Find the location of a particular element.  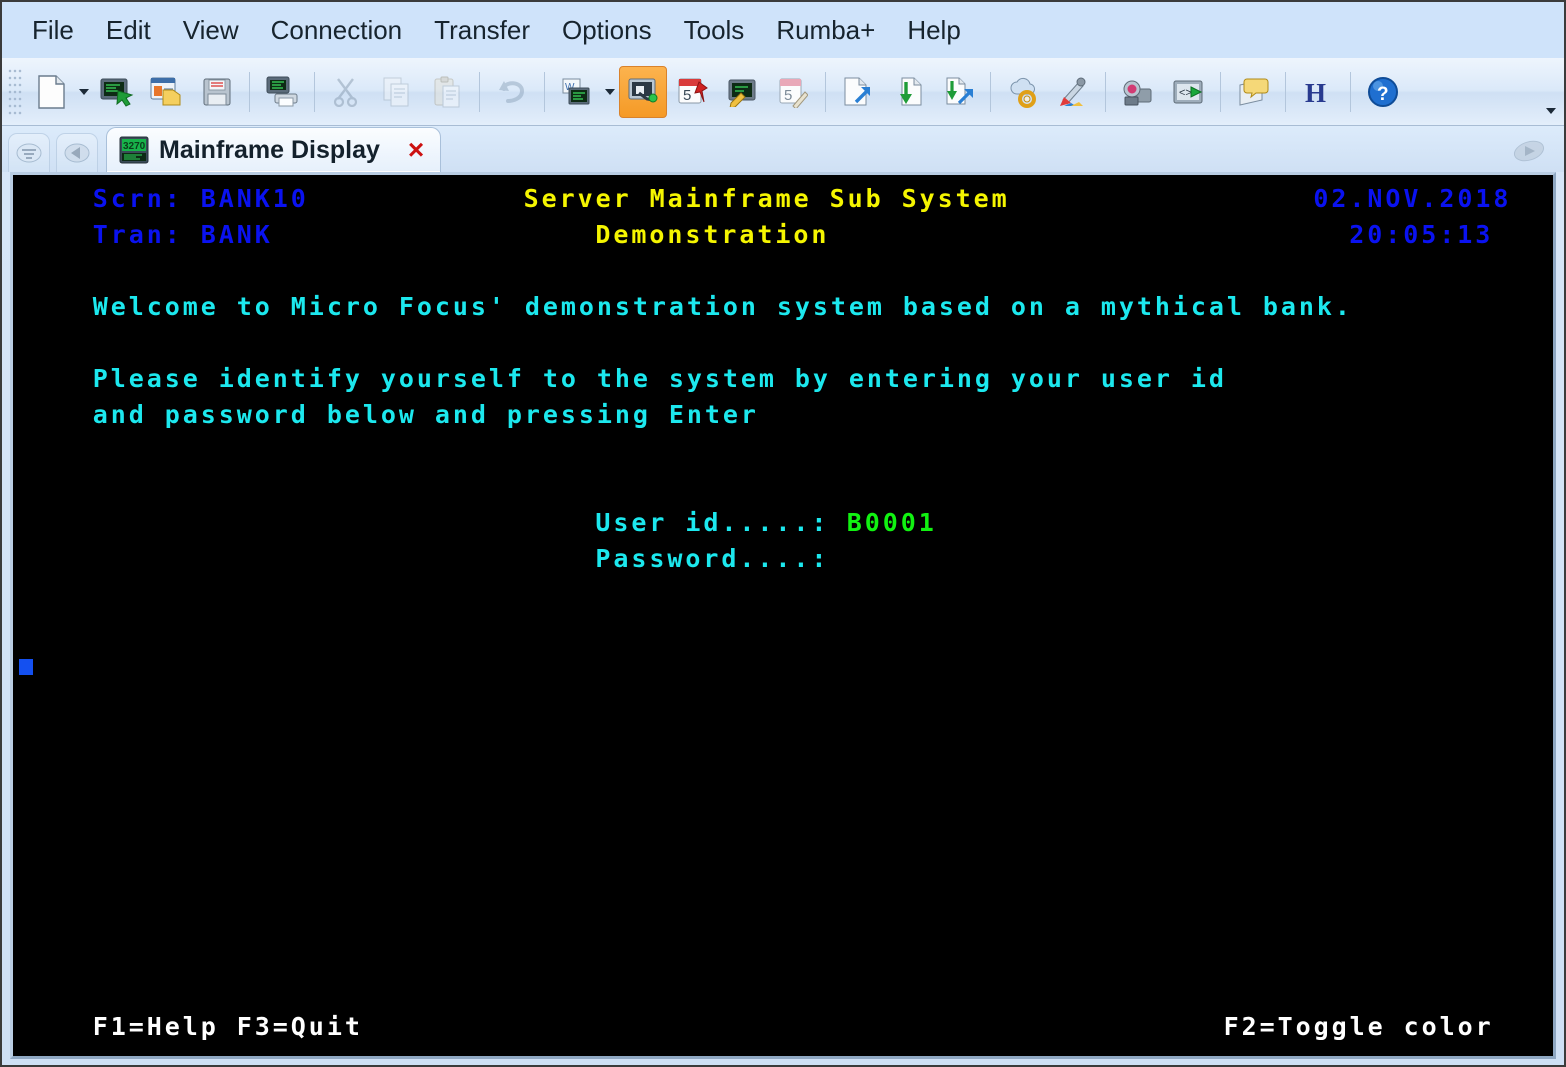

transfer-both-icon is located at coordinates (958, 92).